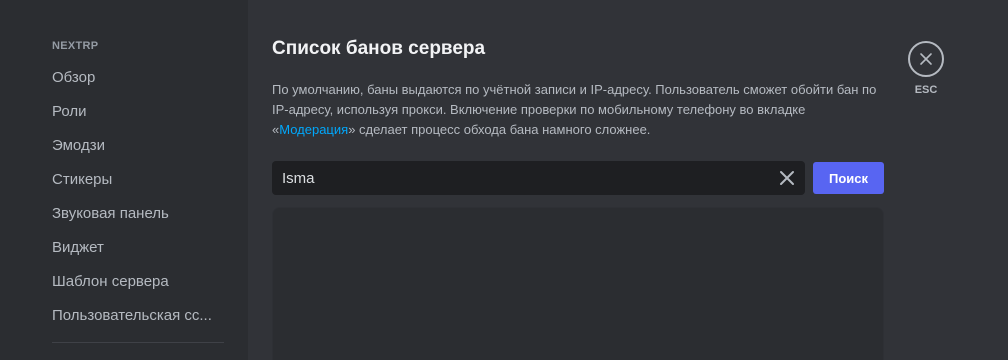  Describe the element at coordinates (136, 179) in the screenshot. I see `sidebar-item-stickers: Стикеры` at that location.